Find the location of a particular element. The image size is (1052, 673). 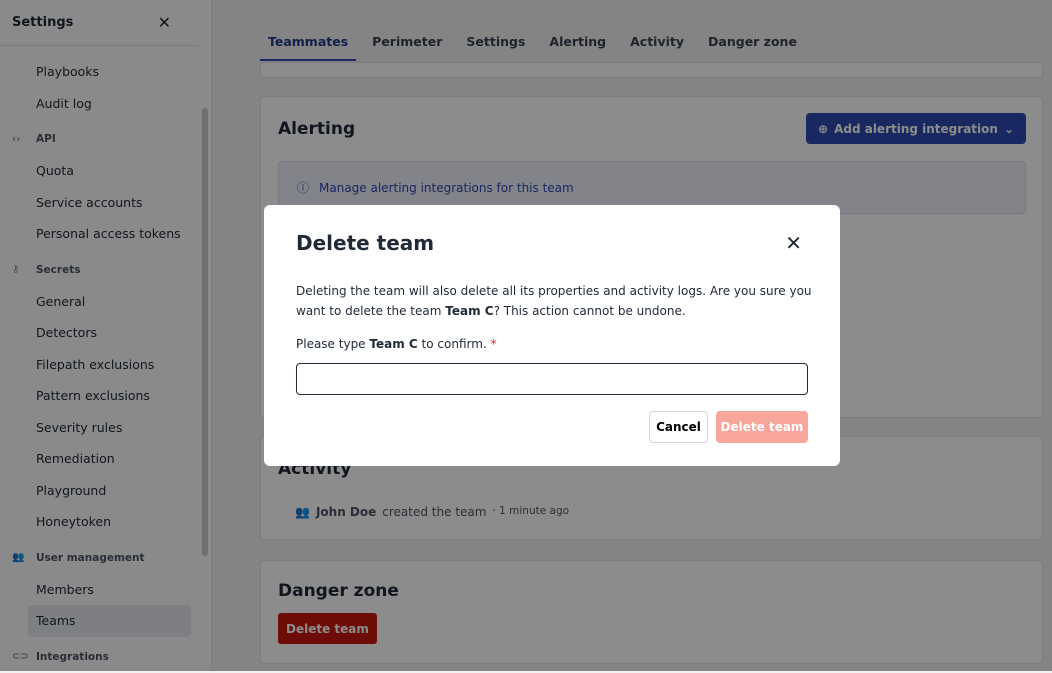

message-part: ? This action cannot be undone. is located at coordinates (589, 311).